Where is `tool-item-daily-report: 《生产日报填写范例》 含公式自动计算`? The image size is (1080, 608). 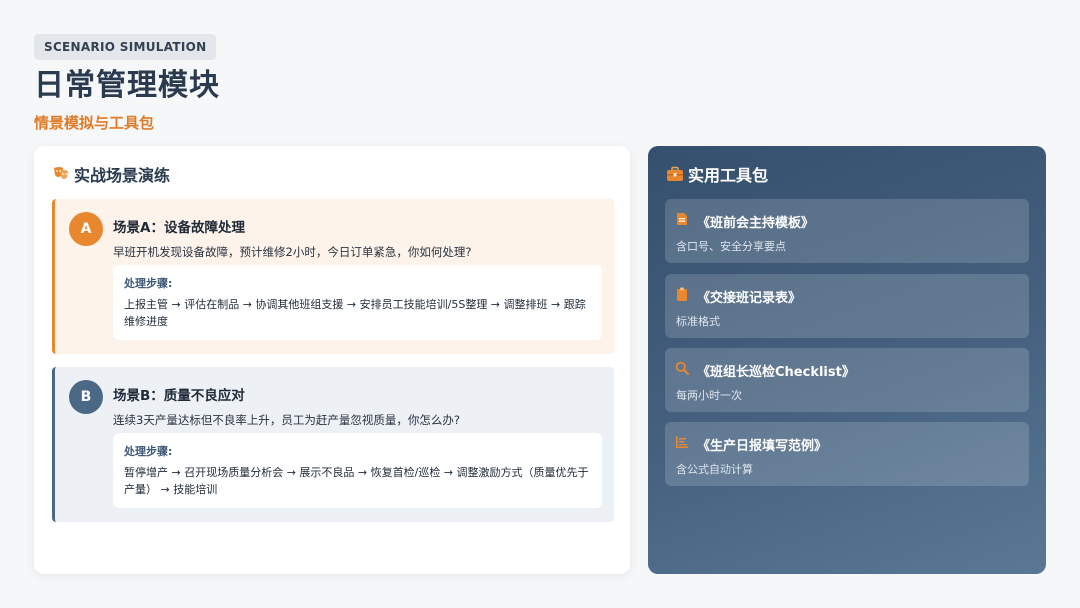
tool-item-daily-report: 《生产日报填写范例》 含公式自动计算 is located at coordinates (847, 454).